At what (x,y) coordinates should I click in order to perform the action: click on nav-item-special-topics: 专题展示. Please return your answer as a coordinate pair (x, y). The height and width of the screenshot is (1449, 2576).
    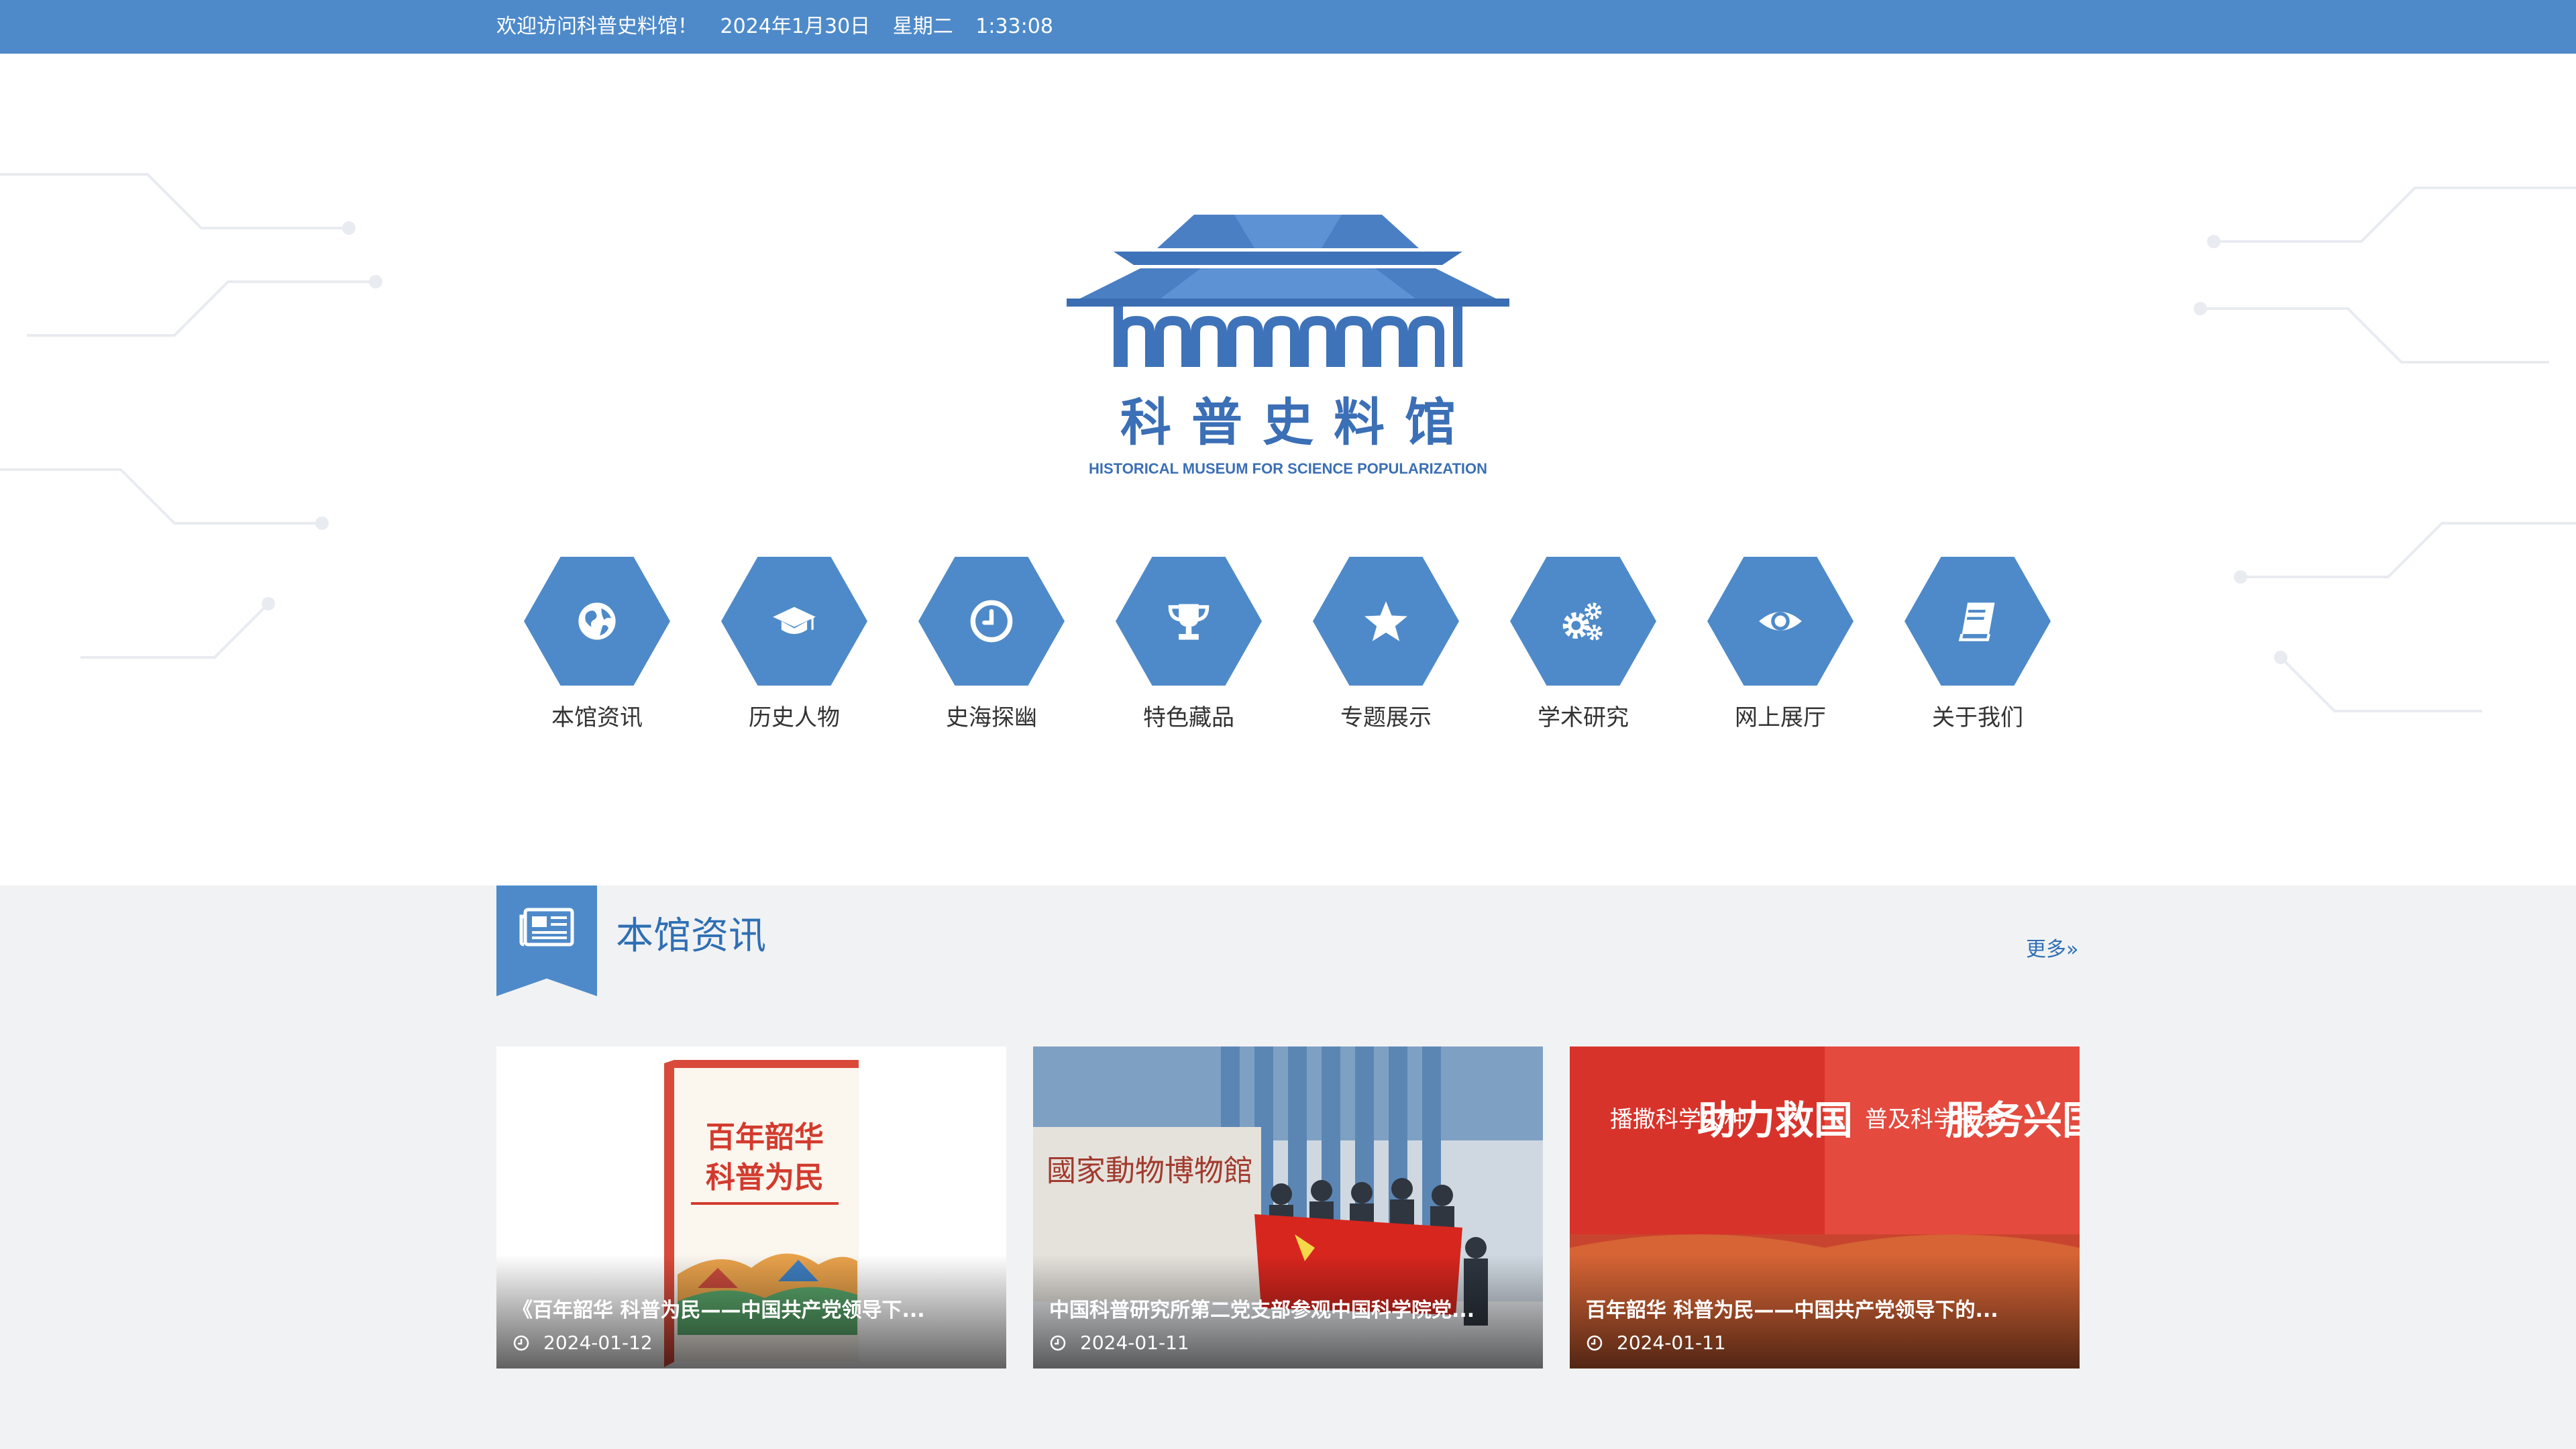
    Looking at the image, I should click on (1385, 644).